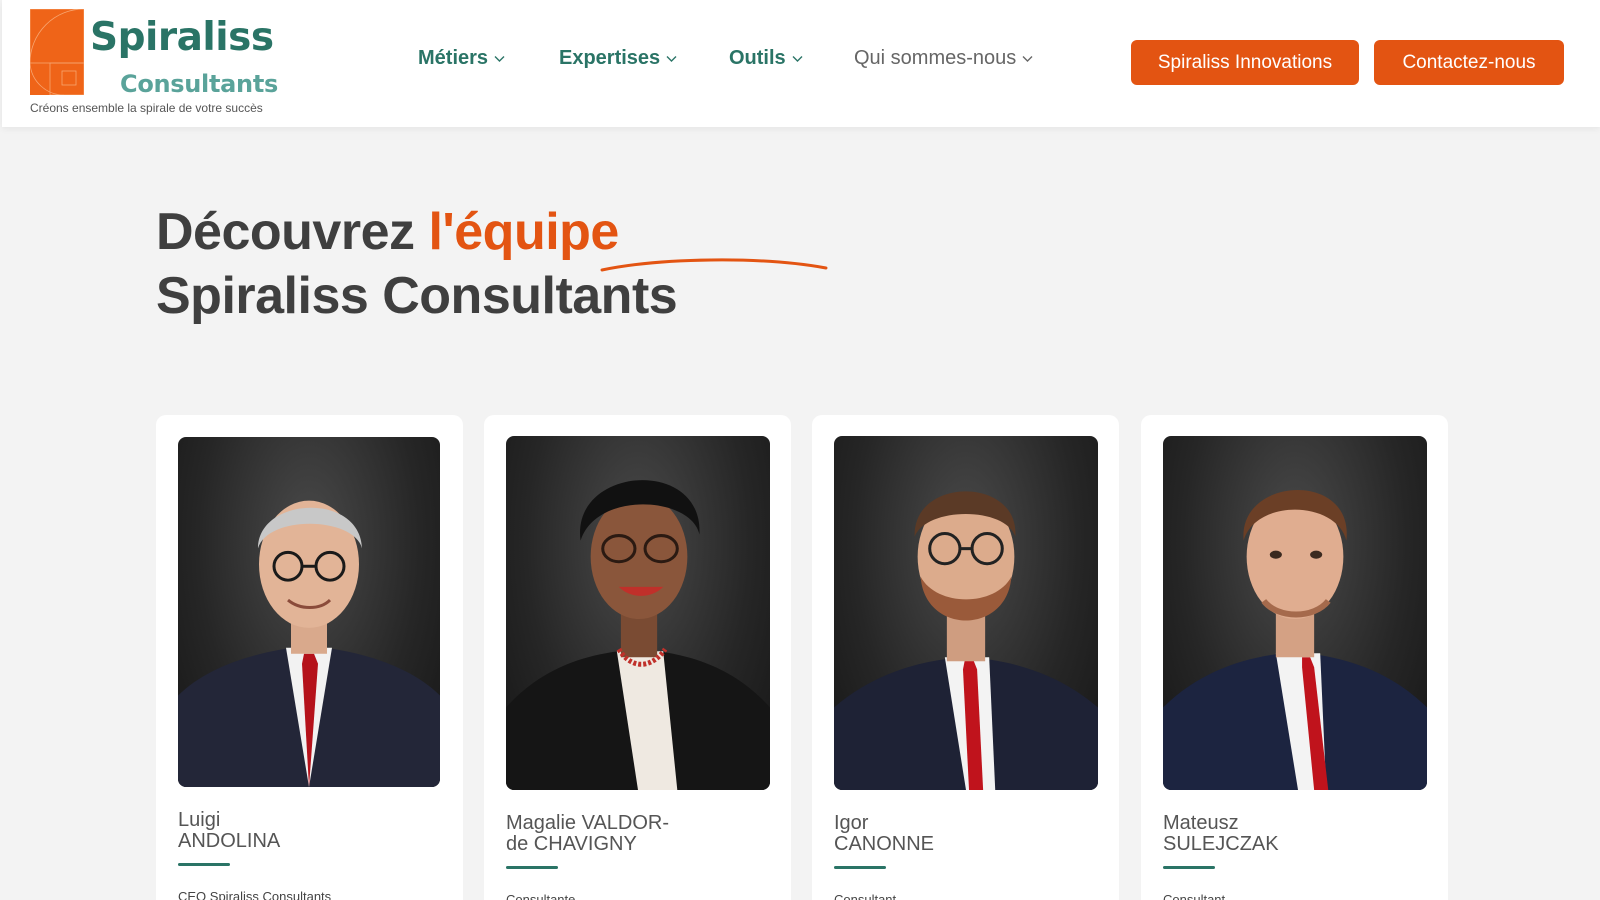 This screenshot has height=900, width=1600. I want to click on team-card: Luigi ANDOLINA CEO Spiraliss Consultants, so click(309, 657).